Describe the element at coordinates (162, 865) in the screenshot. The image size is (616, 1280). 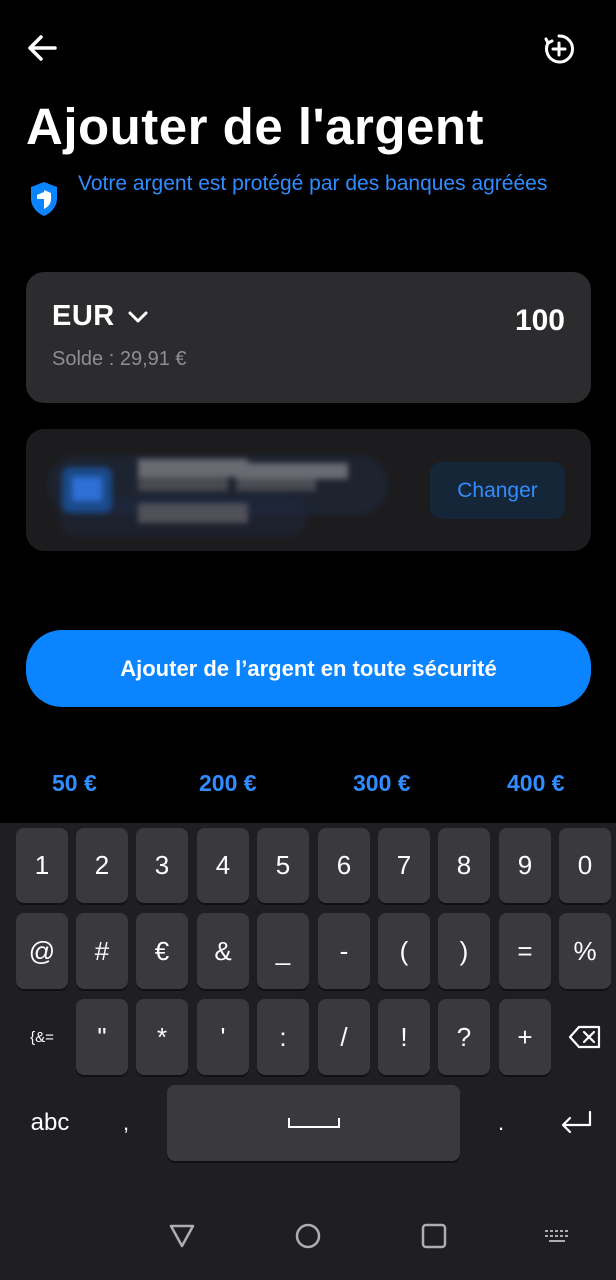
I see `key-3: 3` at that location.